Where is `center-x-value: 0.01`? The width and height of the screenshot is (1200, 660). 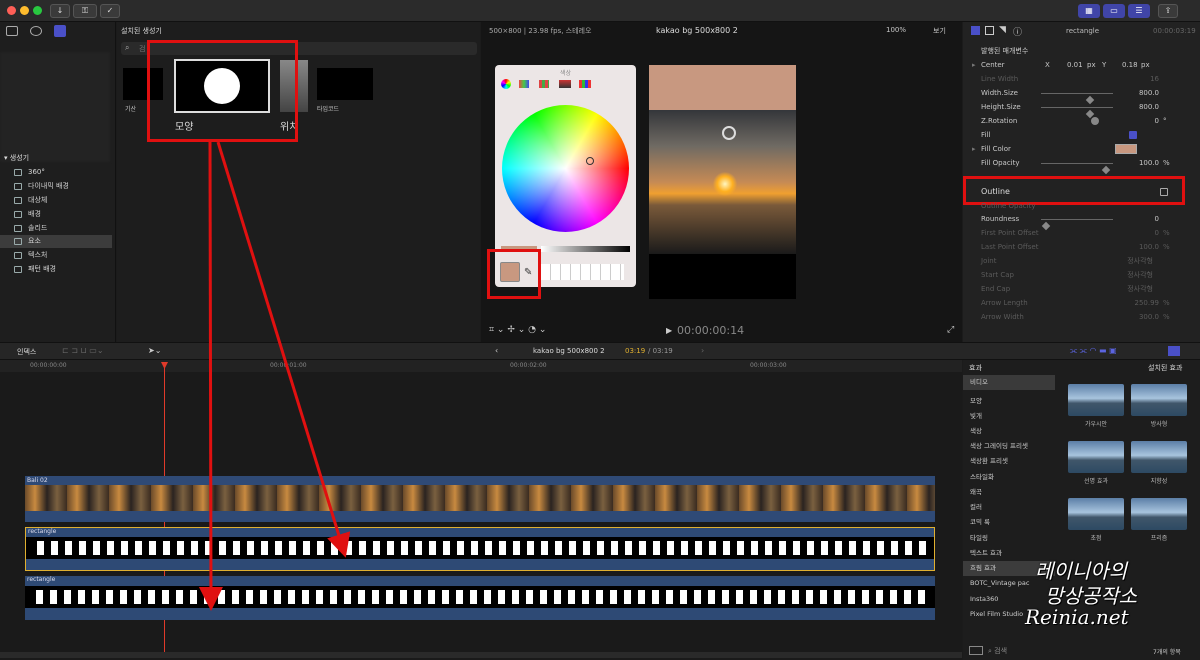 center-x-value: 0.01 is located at coordinates (1075, 65).